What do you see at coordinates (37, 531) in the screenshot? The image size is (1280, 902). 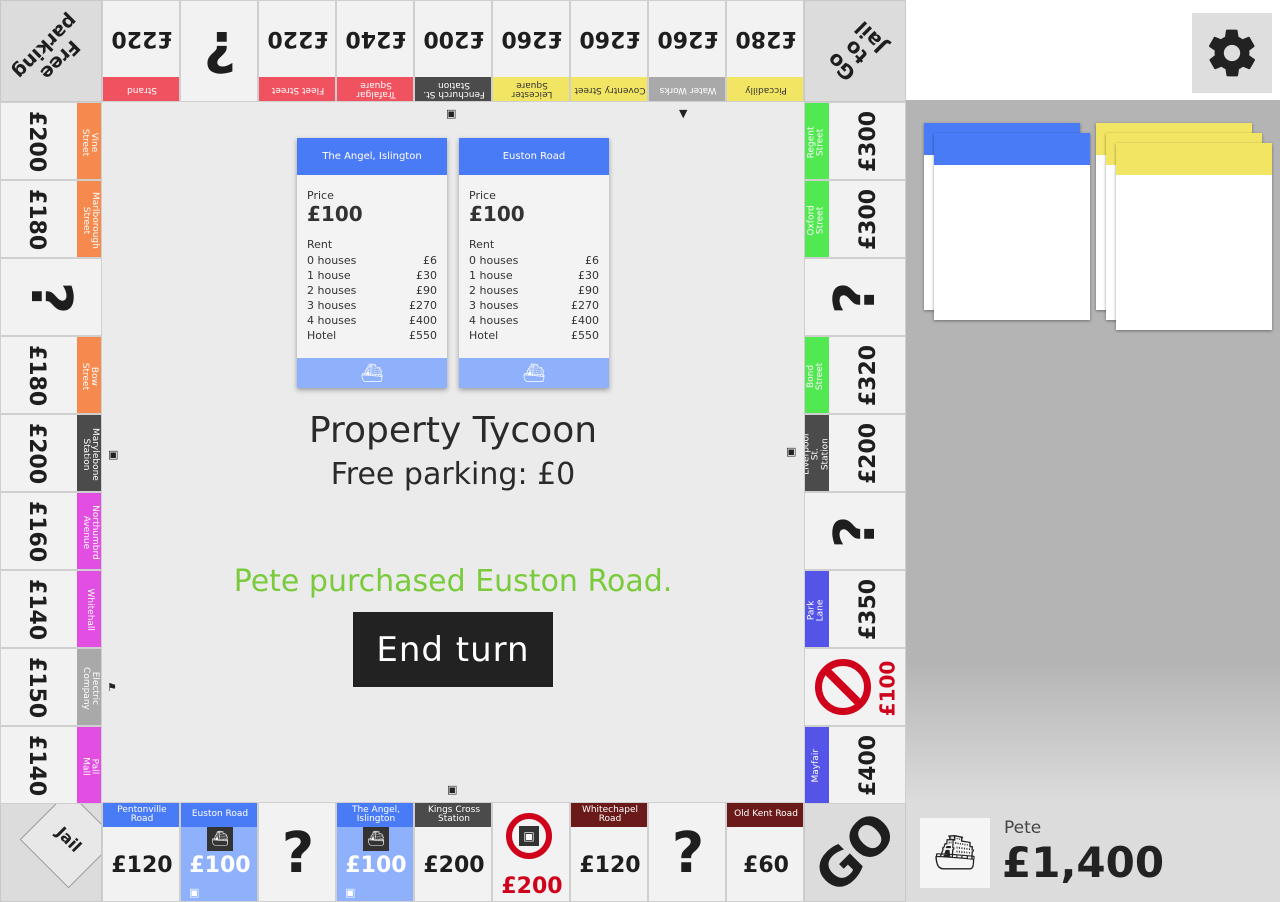 I see `tile-price-wrap: £160` at bounding box center [37, 531].